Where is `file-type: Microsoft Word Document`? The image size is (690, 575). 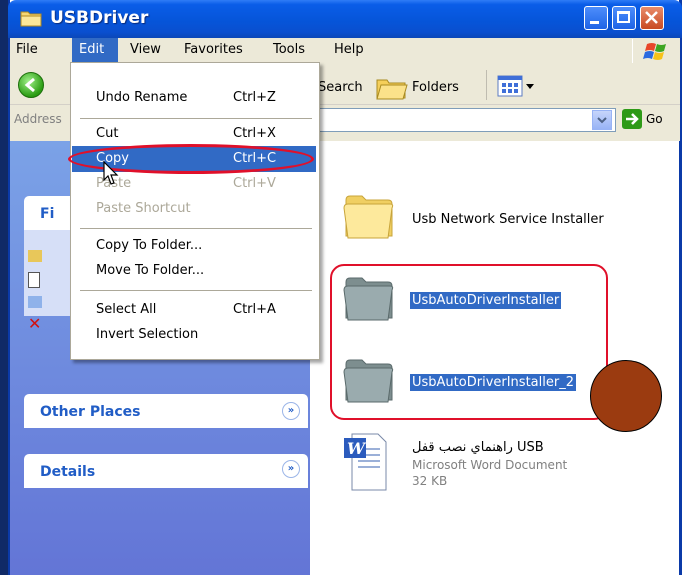 file-type: Microsoft Word Document is located at coordinates (490, 465).